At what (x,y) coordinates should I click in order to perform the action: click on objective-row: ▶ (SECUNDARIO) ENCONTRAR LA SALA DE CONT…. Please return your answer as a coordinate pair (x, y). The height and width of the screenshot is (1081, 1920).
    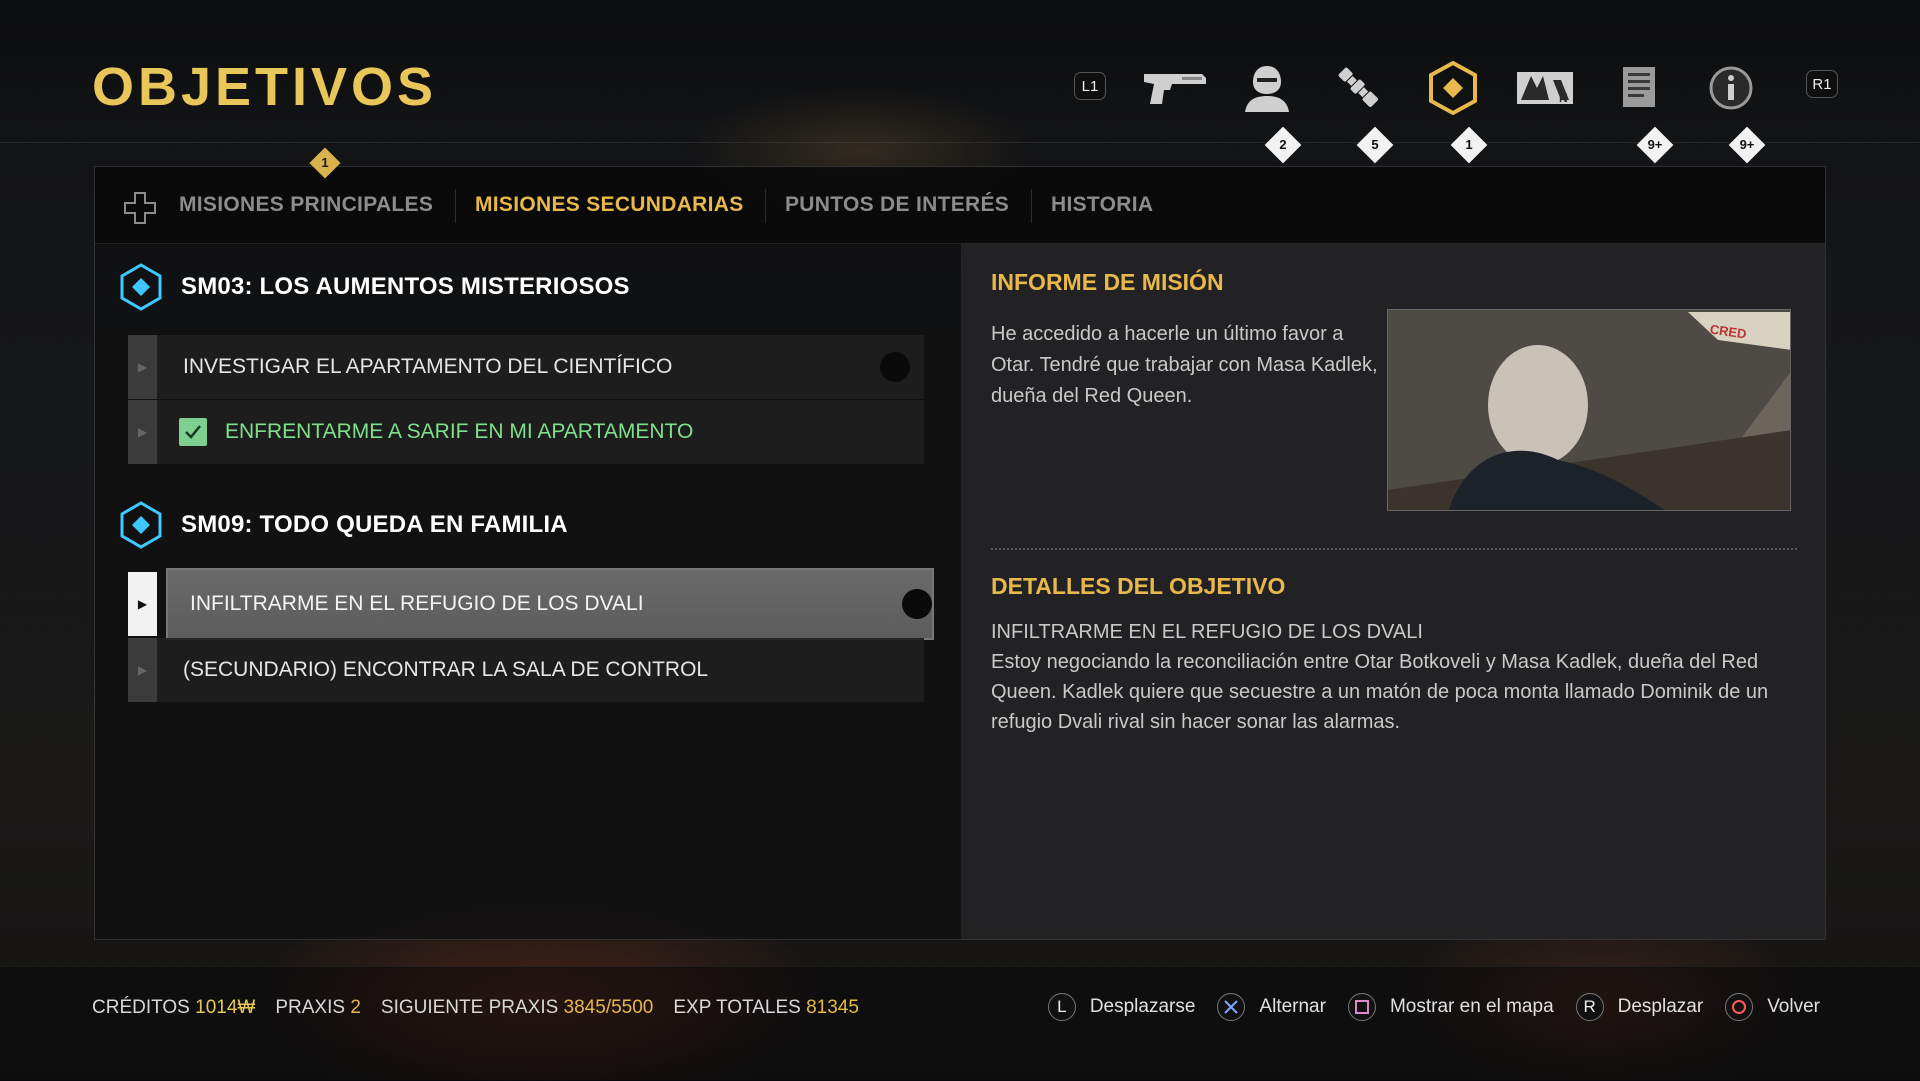
    Looking at the image, I should click on (526, 670).